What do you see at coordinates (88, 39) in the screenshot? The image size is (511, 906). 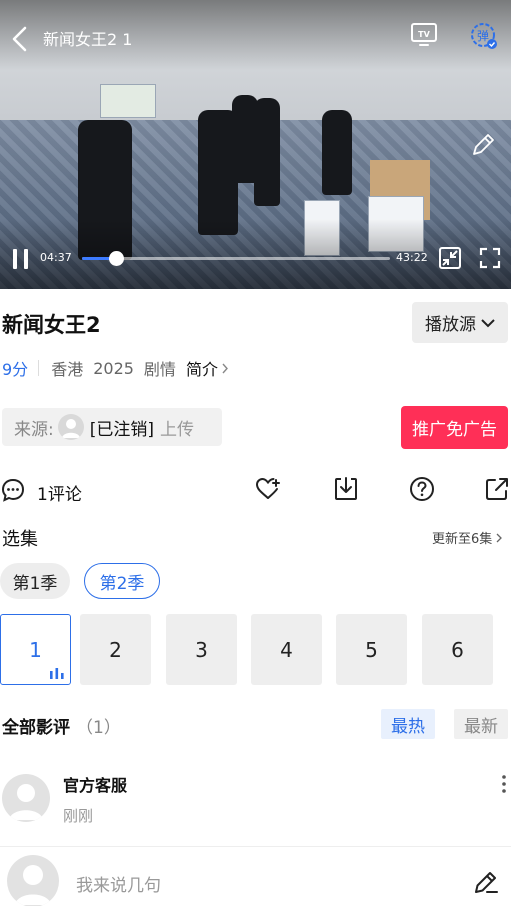 I see `player-title: 新闻女王2 1` at bounding box center [88, 39].